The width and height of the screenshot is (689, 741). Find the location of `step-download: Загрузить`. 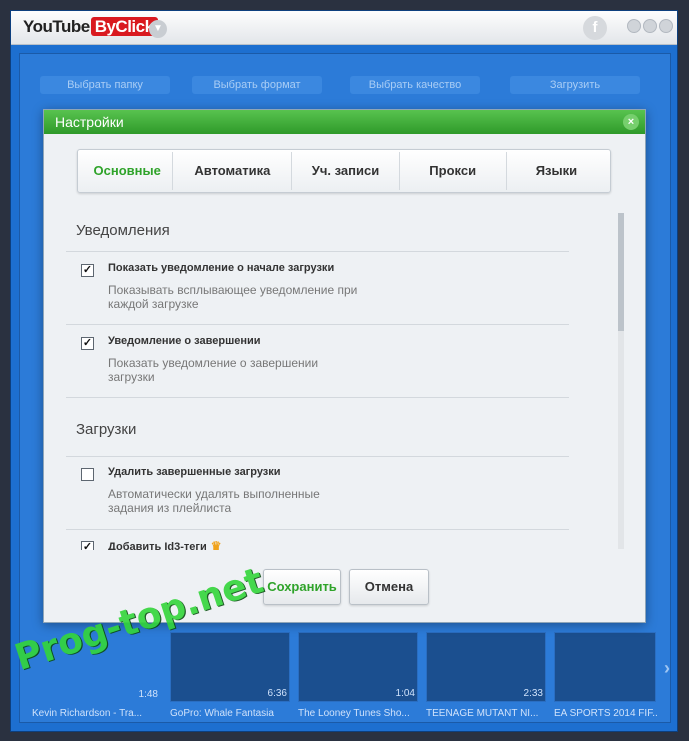

step-download: Загрузить is located at coordinates (575, 85).